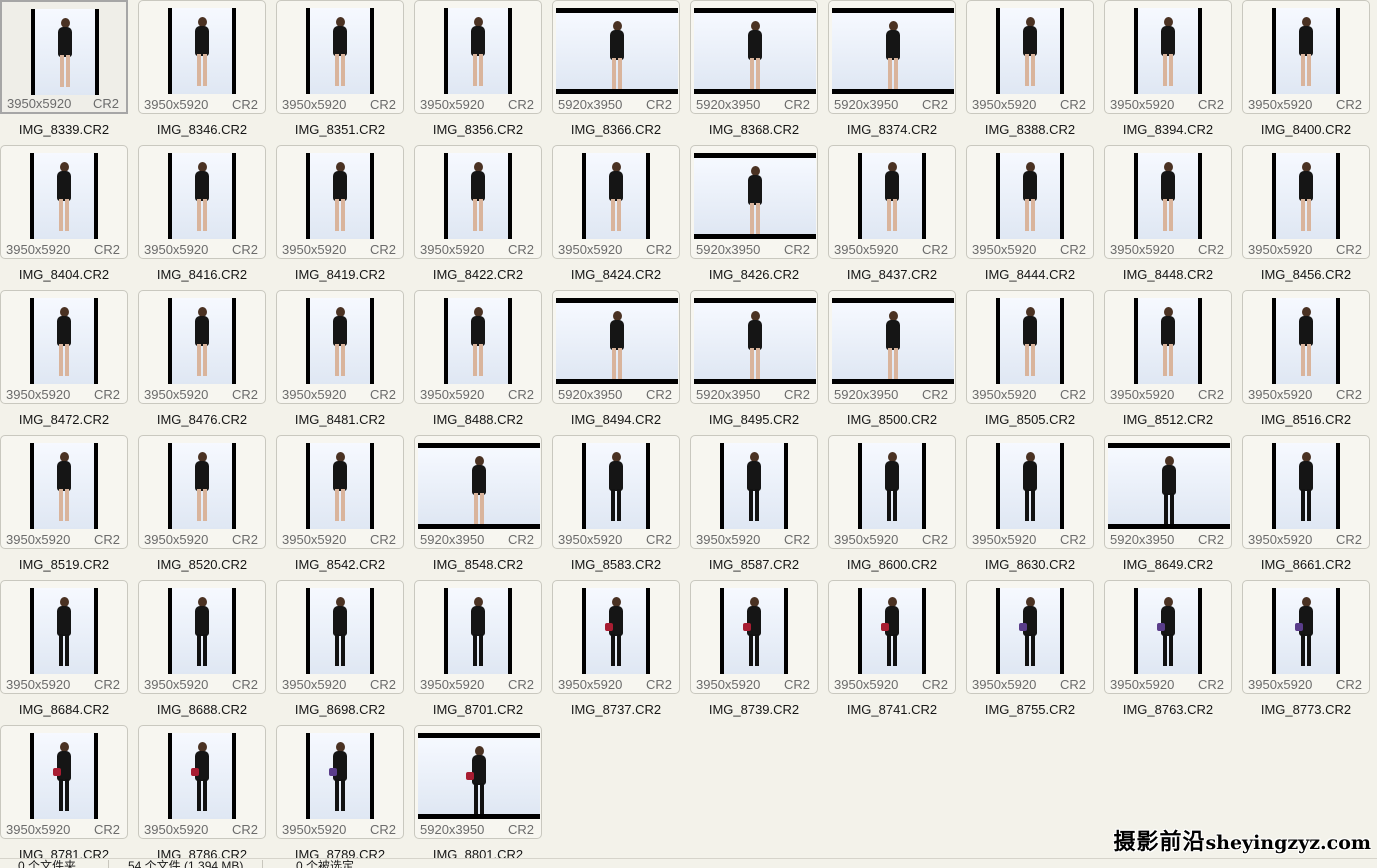  Describe the element at coordinates (621, 362) in the screenshot. I see `file-item: 5920x3950 CR2 IMG_8494.CR2` at that location.